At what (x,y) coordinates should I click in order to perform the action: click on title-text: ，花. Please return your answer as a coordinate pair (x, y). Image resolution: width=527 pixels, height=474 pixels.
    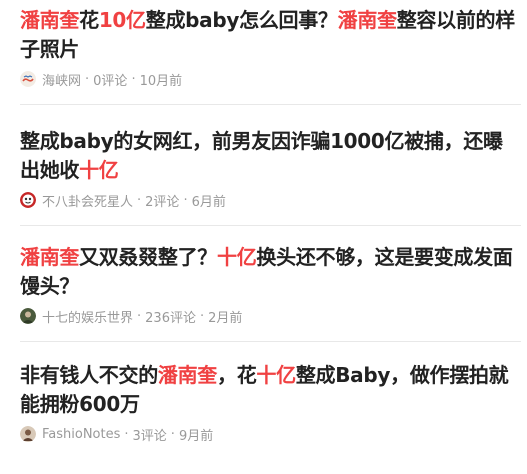
    Looking at the image, I should click on (237, 375).